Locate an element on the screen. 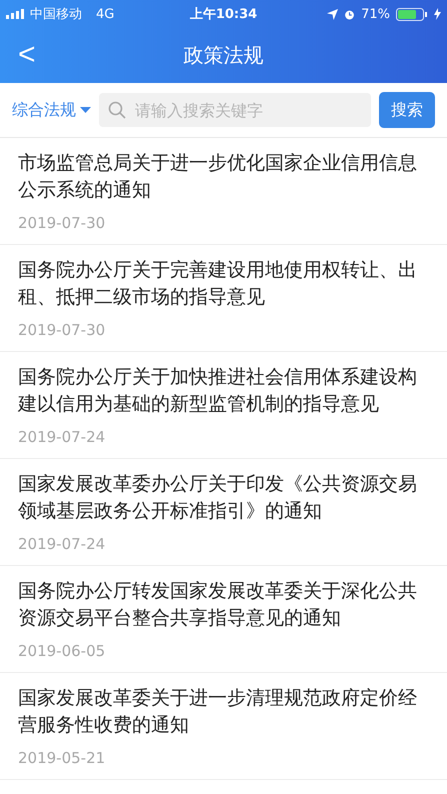  search-field: 请输入搜索关键字 is located at coordinates (235, 110).